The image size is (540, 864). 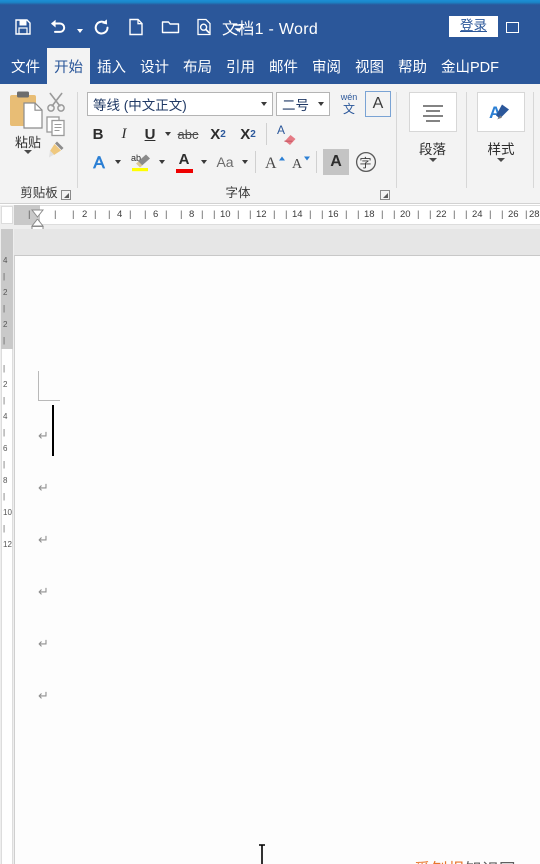 What do you see at coordinates (432, 160) in the screenshot?
I see `paragraph-group-dropdown-icon` at bounding box center [432, 160].